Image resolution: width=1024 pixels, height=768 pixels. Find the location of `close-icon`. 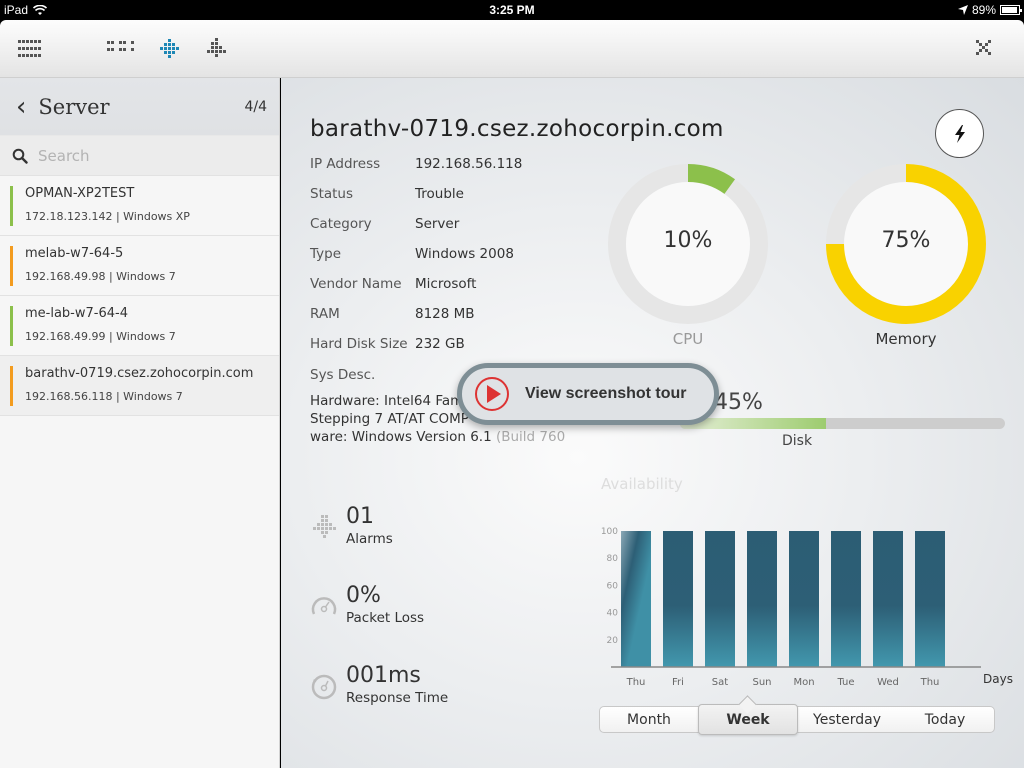

close-icon is located at coordinates (983, 47).